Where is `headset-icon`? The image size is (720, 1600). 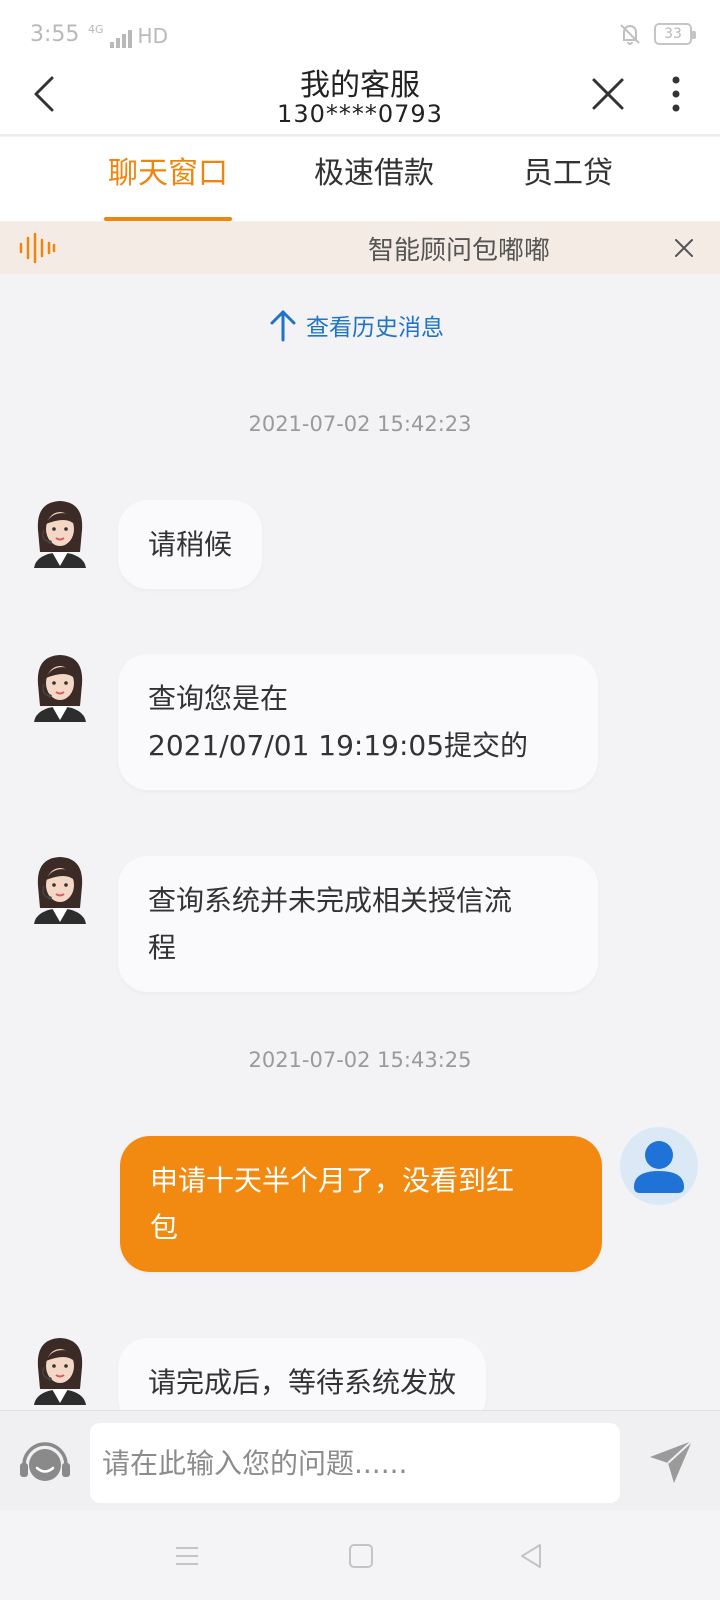 headset-icon is located at coordinates (45, 1461).